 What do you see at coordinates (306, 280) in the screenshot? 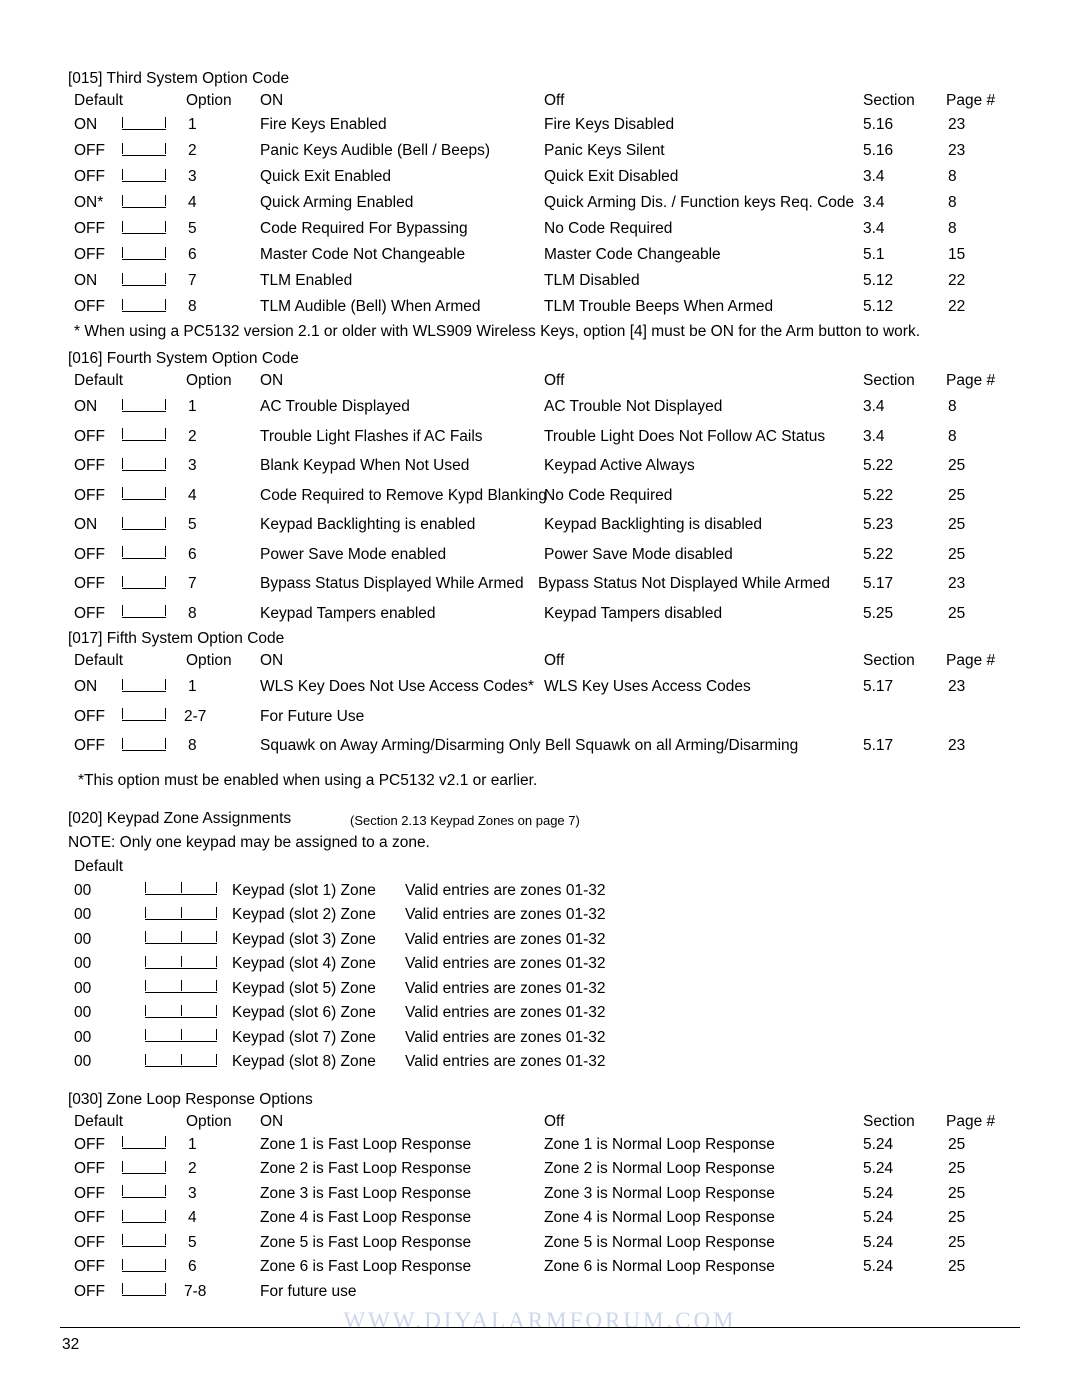
I see `row-on-text: TLM Enabled` at bounding box center [306, 280].